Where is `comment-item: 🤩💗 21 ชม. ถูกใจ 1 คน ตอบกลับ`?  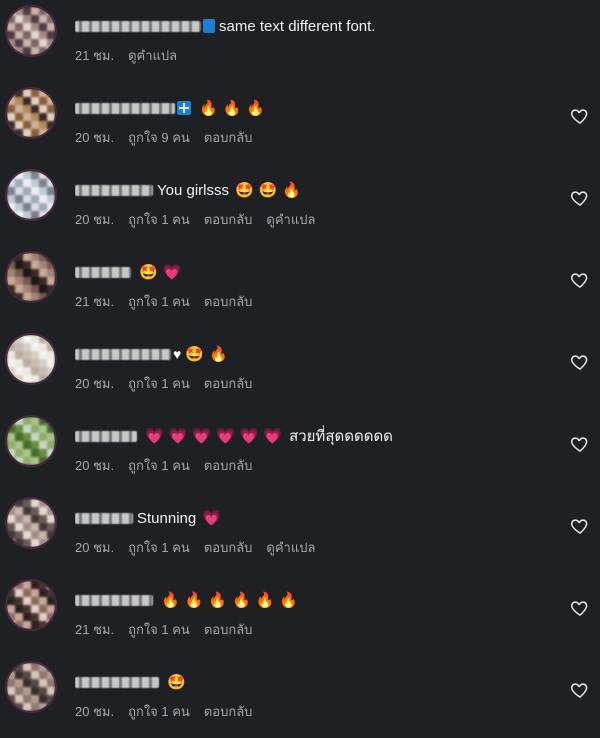 comment-item: 🤩💗 21 ชม. ถูกใจ 1 คน ตอบกลับ is located at coordinates (300, 287).